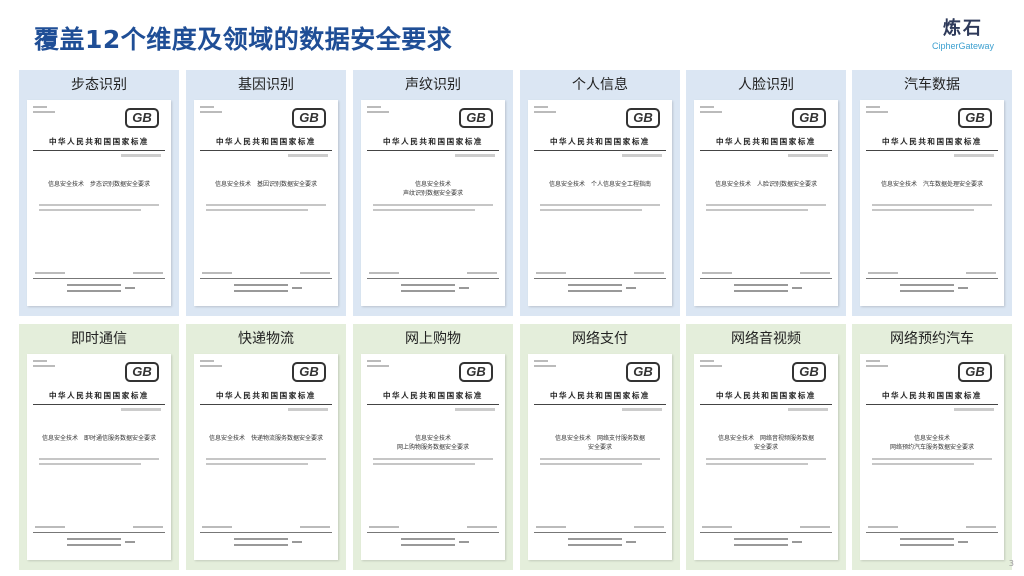  I want to click on standard-card: 汽车数据 GB 中华人民共和国国家标准 信息安全技术 汽车数据处理安全要求, so click(932, 193).